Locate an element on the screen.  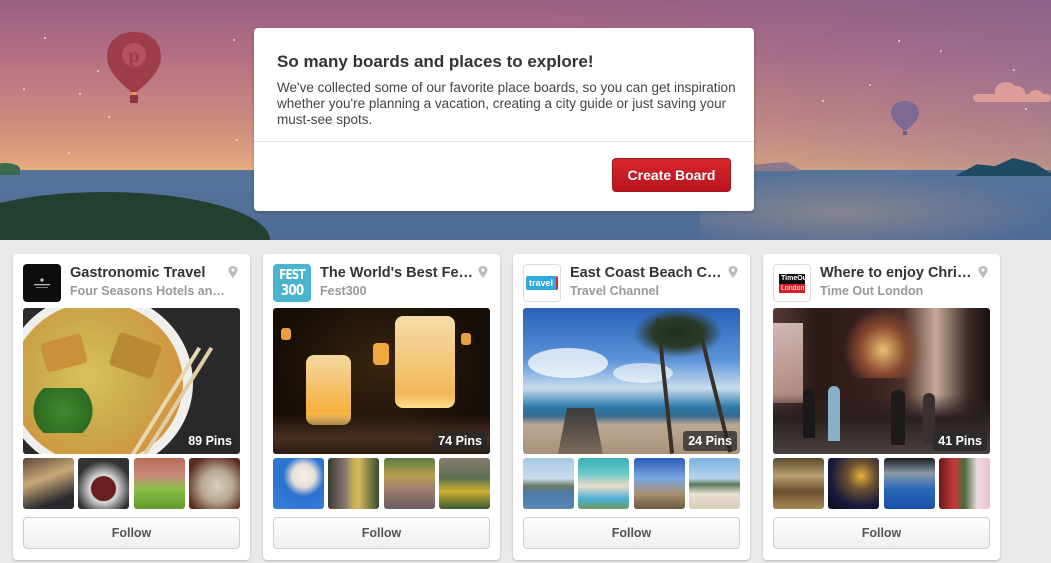
board-cover-image: 24 Pins is located at coordinates (631, 381).